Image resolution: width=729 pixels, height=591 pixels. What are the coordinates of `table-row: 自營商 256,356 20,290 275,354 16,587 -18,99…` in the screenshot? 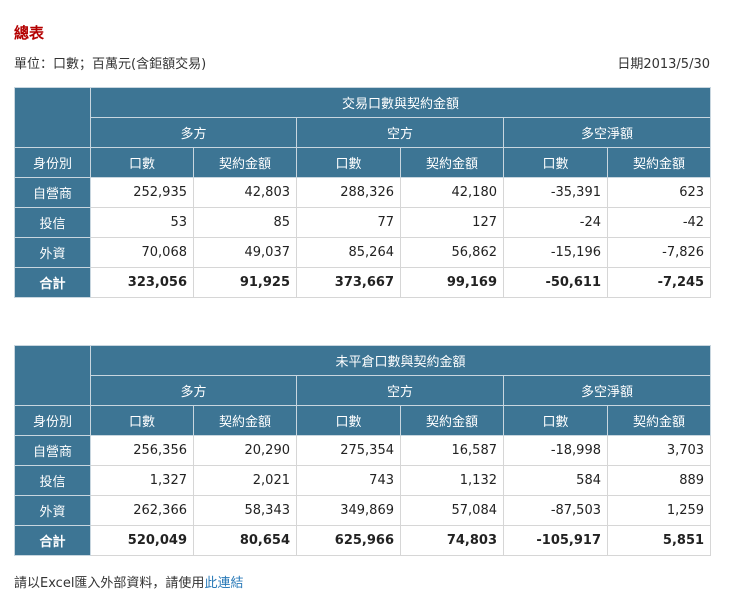 It's located at (363, 450).